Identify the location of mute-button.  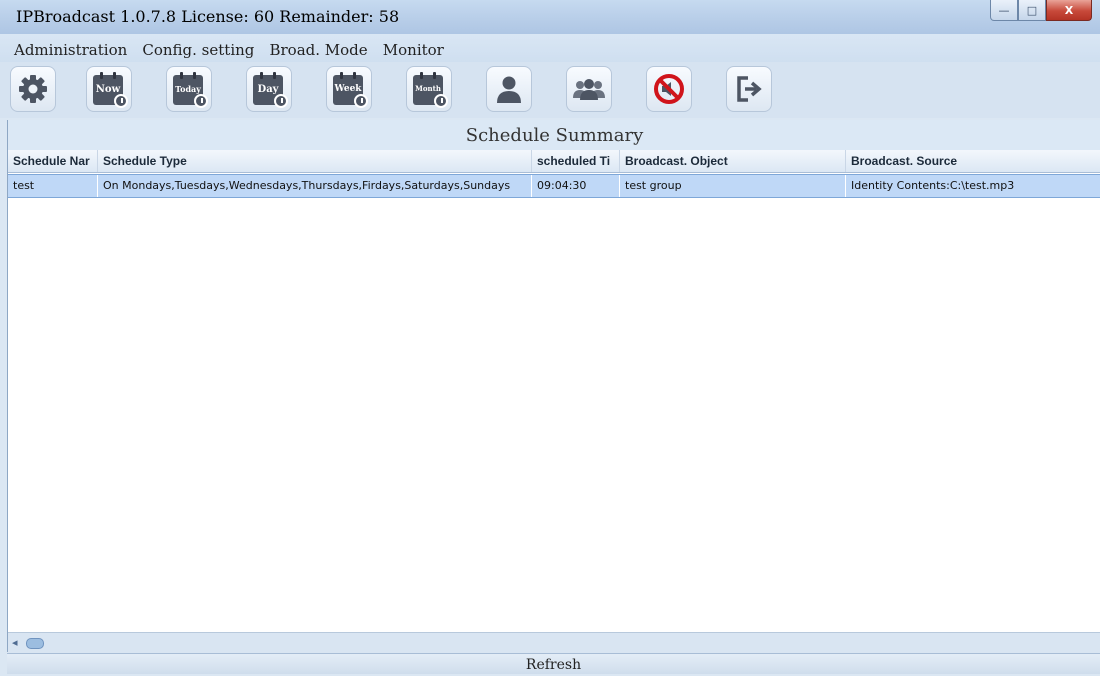
(669, 89).